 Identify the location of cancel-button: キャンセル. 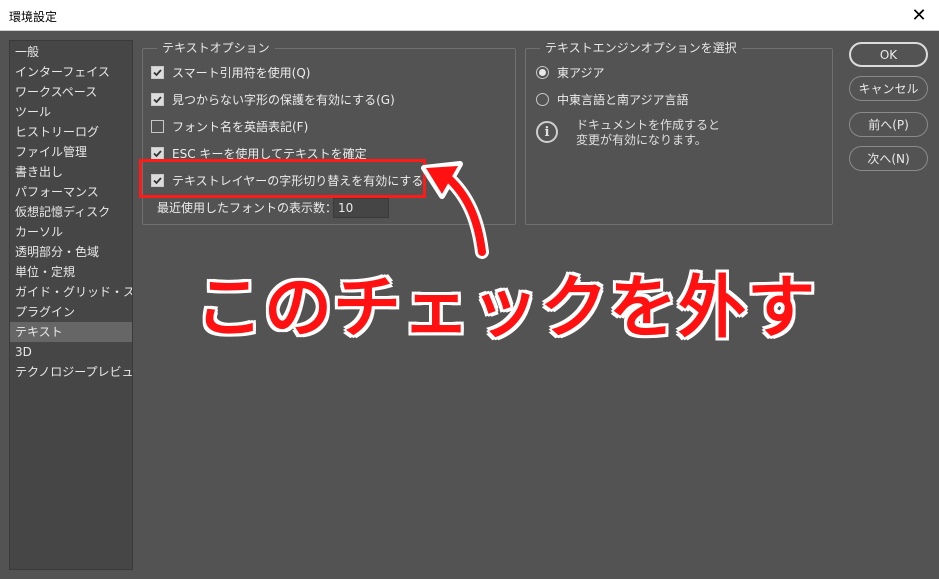
(888, 88).